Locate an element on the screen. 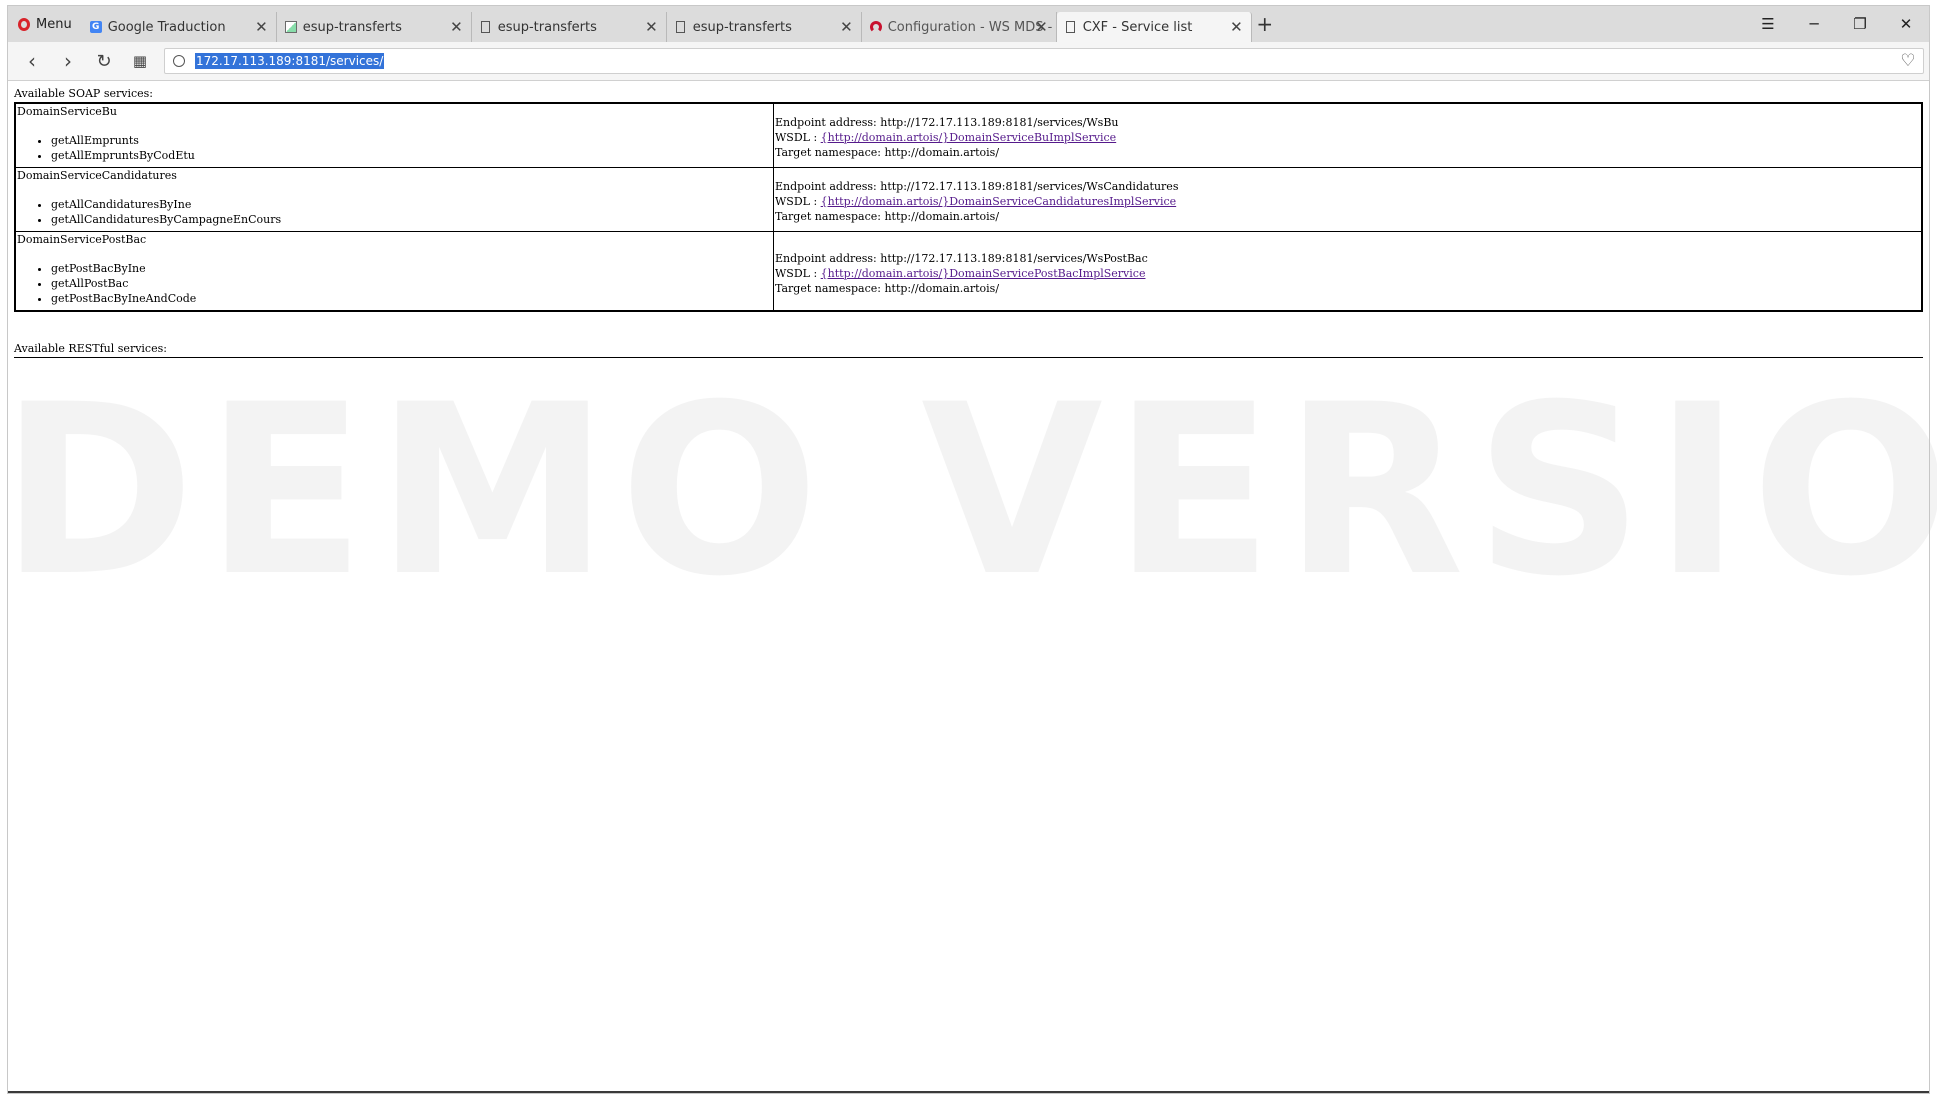 Image resolution: width=1937 pixels, height=1097 pixels. operation-list: getAllEmprunts getAllEmpruntsByCodEtu is located at coordinates (394, 148).